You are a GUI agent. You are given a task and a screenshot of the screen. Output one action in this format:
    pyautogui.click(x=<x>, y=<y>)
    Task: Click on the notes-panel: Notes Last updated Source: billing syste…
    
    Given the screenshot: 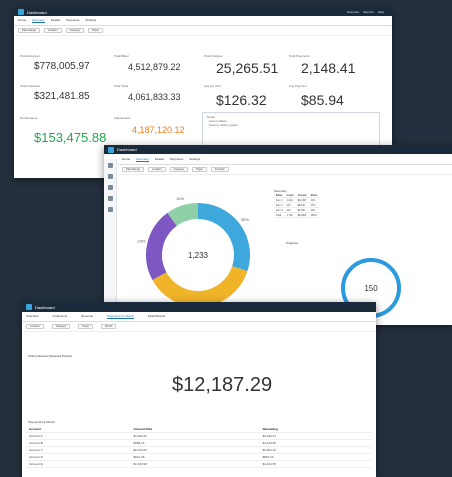 What is the action you would take?
    pyautogui.click(x=291, y=130)
    